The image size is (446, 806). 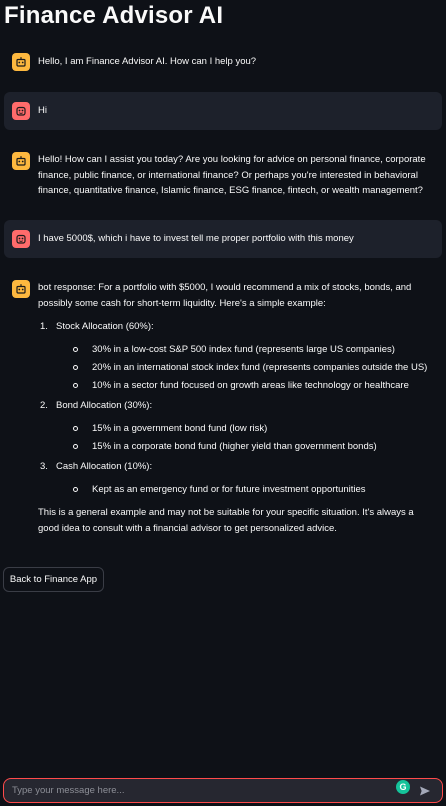 I want to click on chat-message-input, so click(x=214, y=790).